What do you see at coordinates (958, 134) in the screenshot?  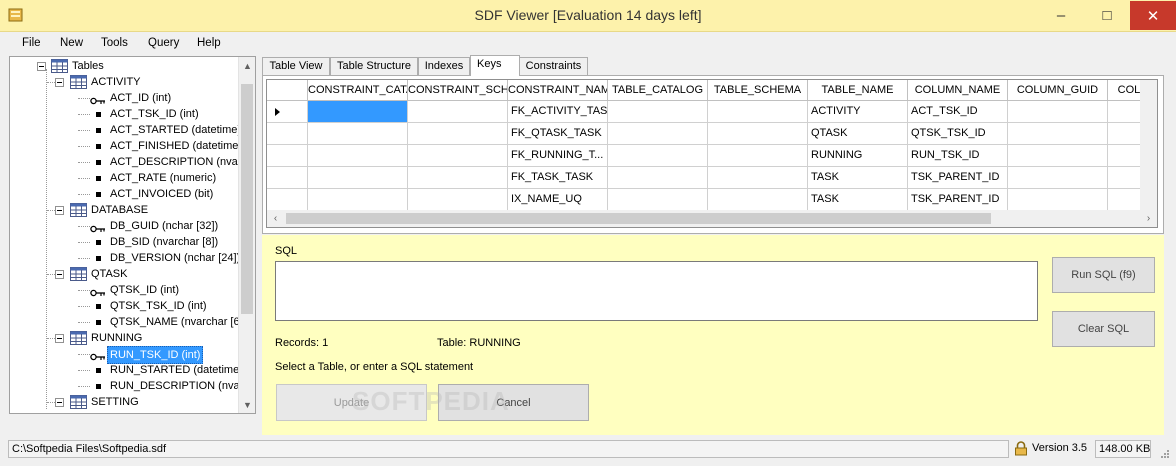 I see `grid-cell: QTSK_TSK_ID` at bounding box center [958, 134].